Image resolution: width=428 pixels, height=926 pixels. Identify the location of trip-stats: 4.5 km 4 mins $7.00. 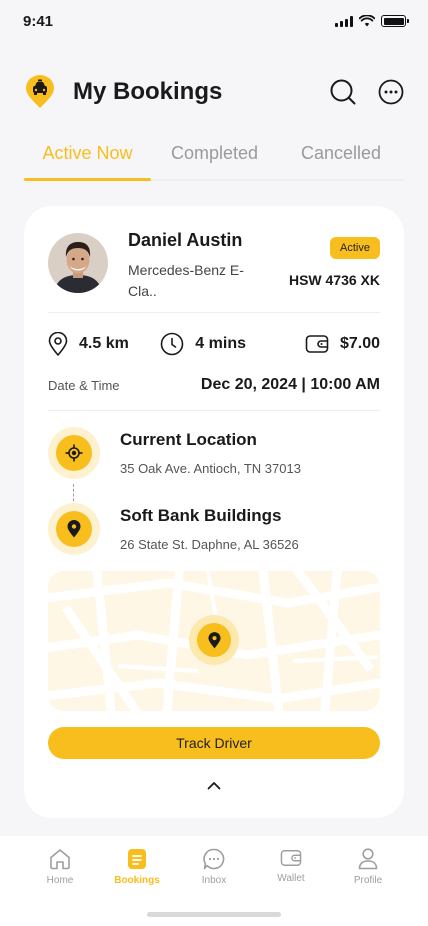
(214, 344).